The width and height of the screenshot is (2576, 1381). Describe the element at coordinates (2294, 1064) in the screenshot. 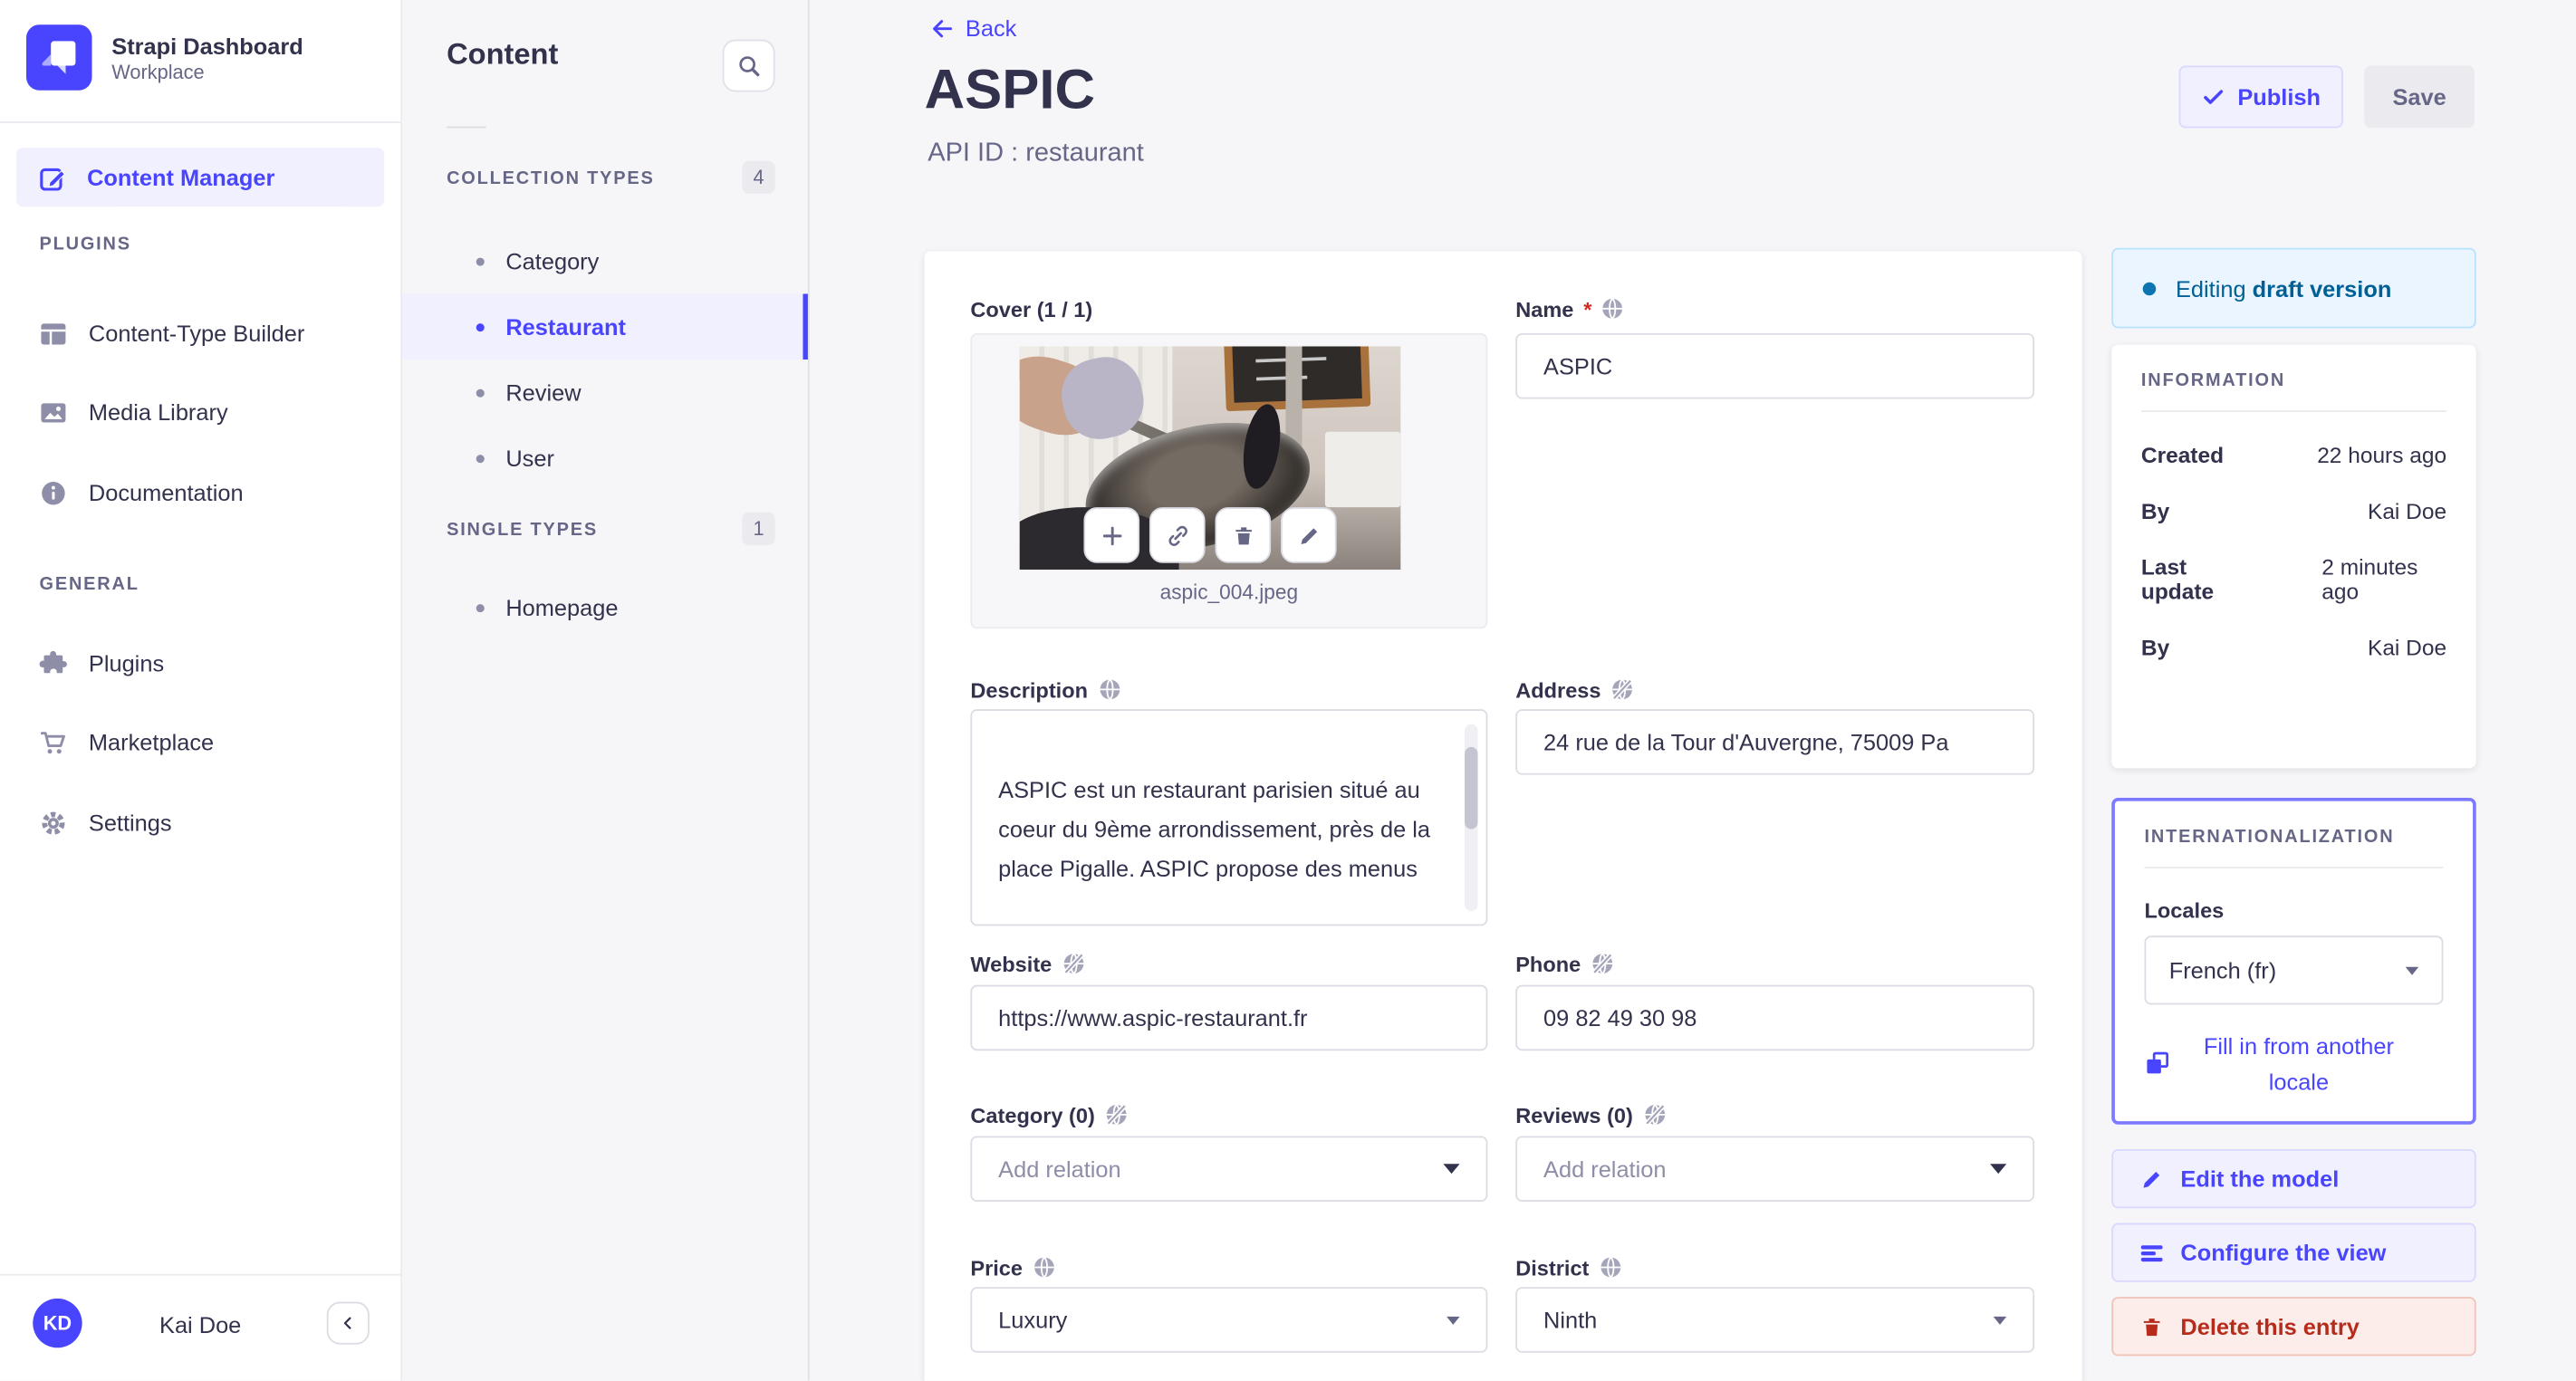

I see `fill-from-locale-link: Fill in from another locale` at that location.